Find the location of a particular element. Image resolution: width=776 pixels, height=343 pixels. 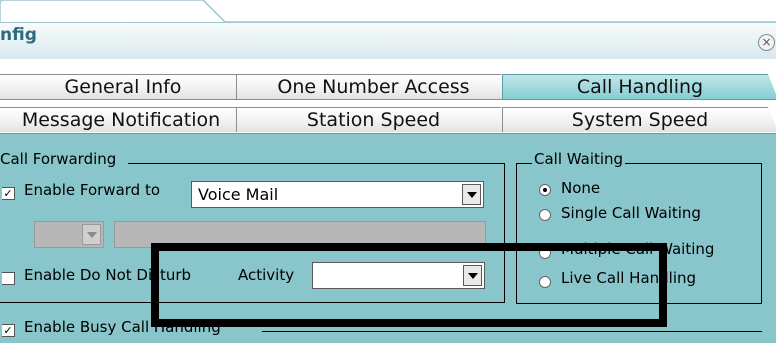

forward-type-select is located at coordinates (69, 234).